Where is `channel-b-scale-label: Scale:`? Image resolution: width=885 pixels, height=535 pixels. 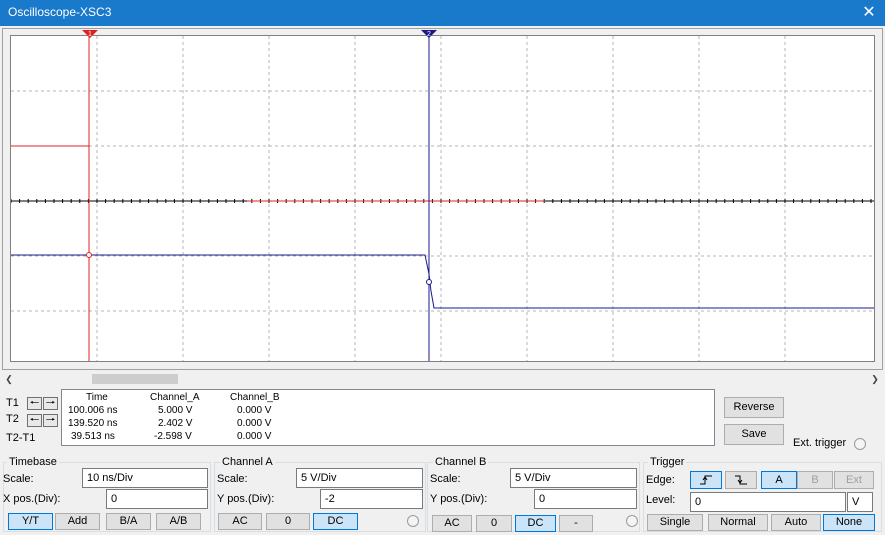 channel-b-scale-label: Scale: is located at coordinates (445, 479).